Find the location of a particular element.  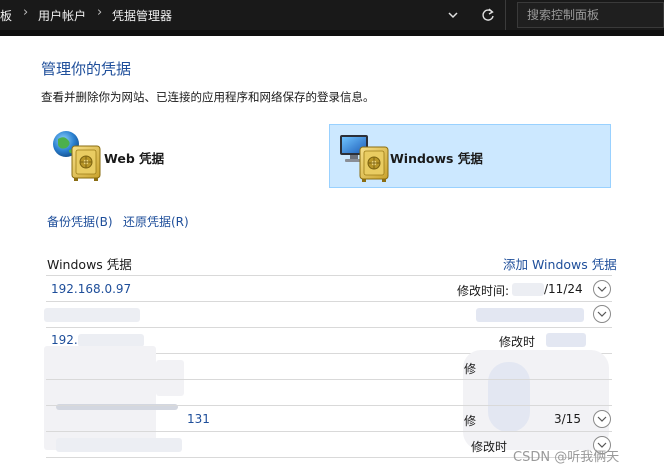

windows-credentials-tile: Windows 凭据 is located at coordinates (470, 156).